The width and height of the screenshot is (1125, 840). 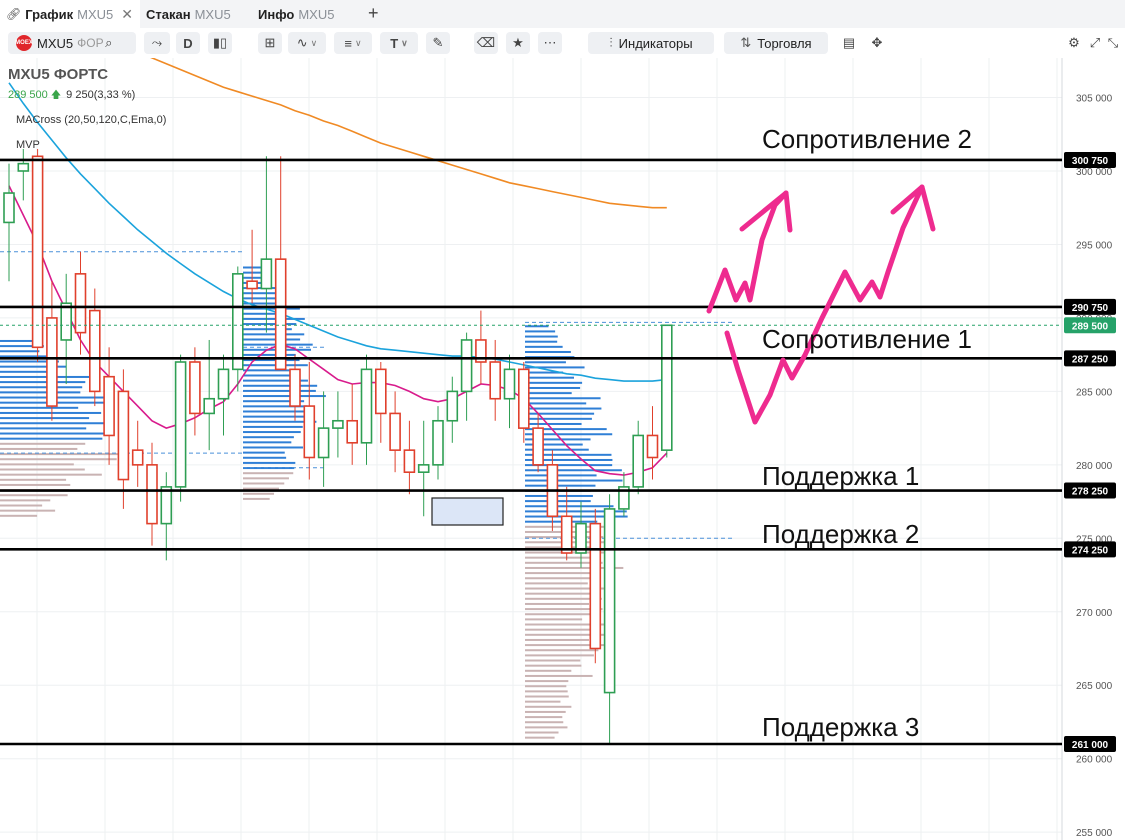 I want to click on drawing-tools-icon: ∿ ∨, so click(x=307, y=43).